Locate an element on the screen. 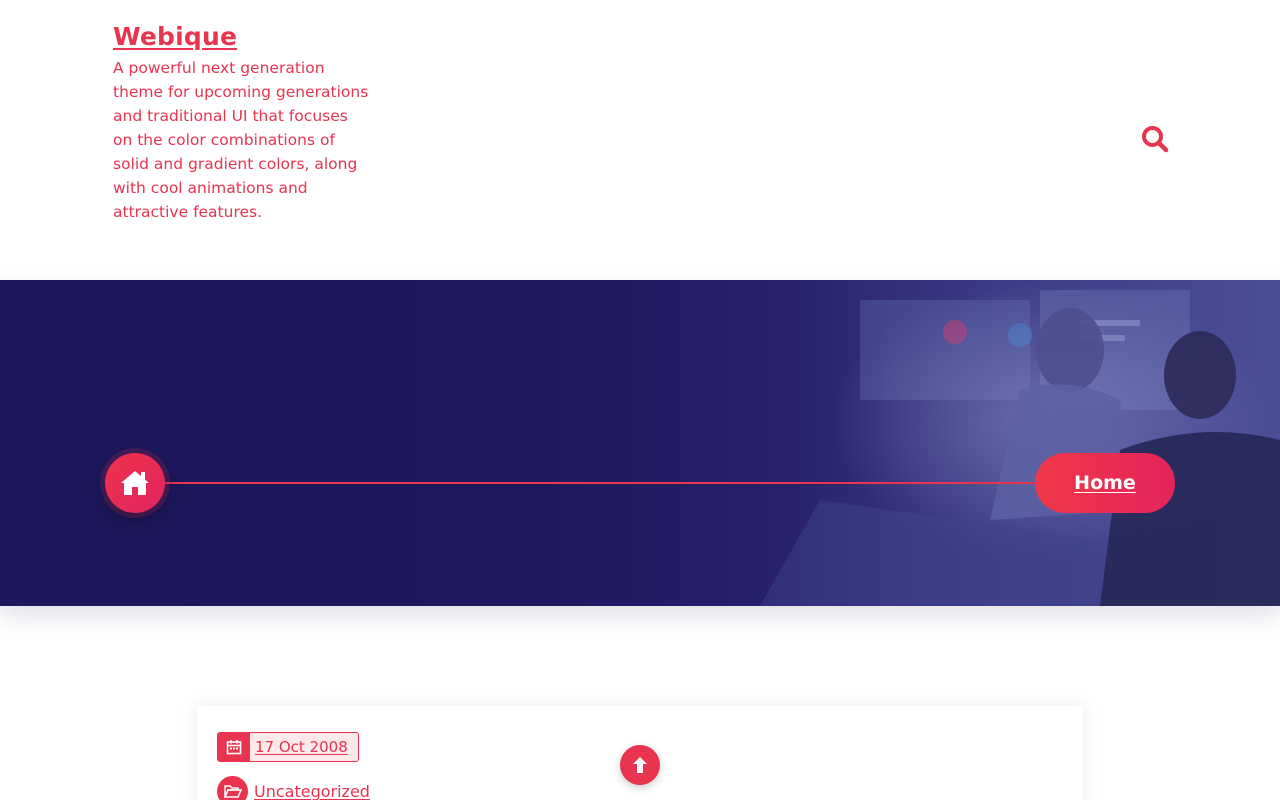 Image resolution: width=1280 pixels, height=800 pixels. breadcrumb-line is located at coordinates (610, 483).